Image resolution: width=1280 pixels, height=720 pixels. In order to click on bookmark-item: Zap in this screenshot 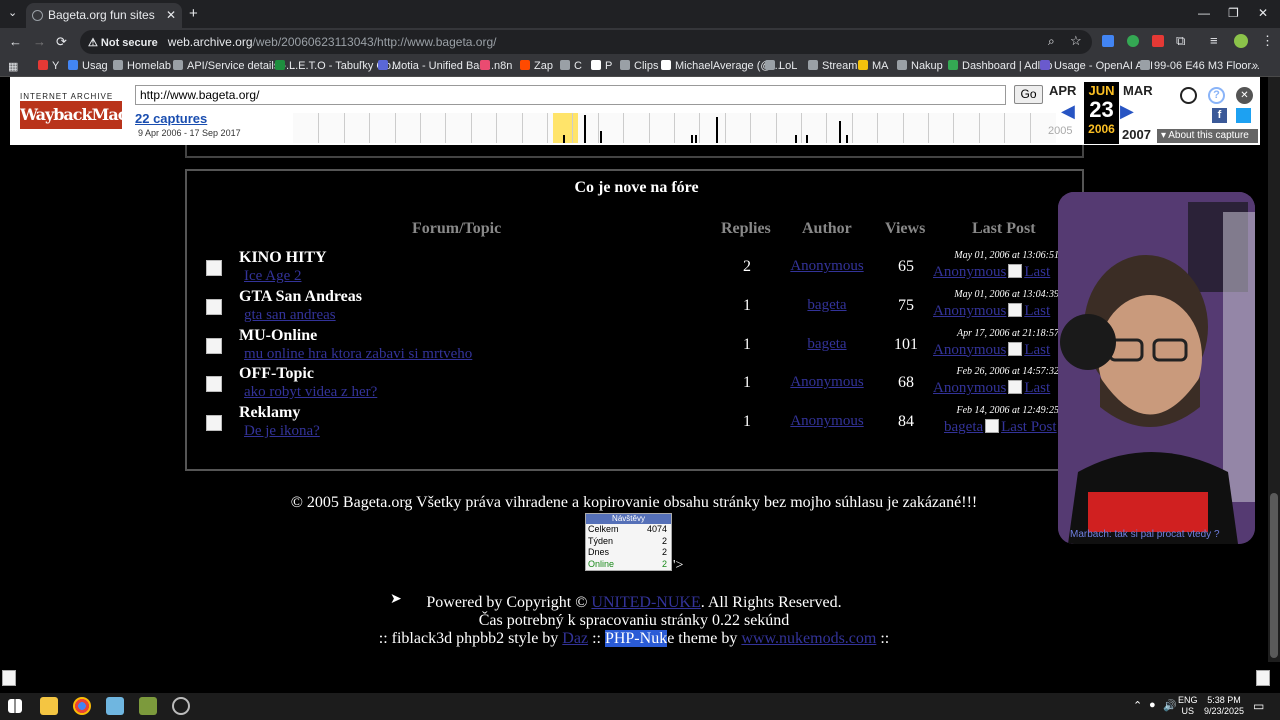, I will do `click(536, 66)`.